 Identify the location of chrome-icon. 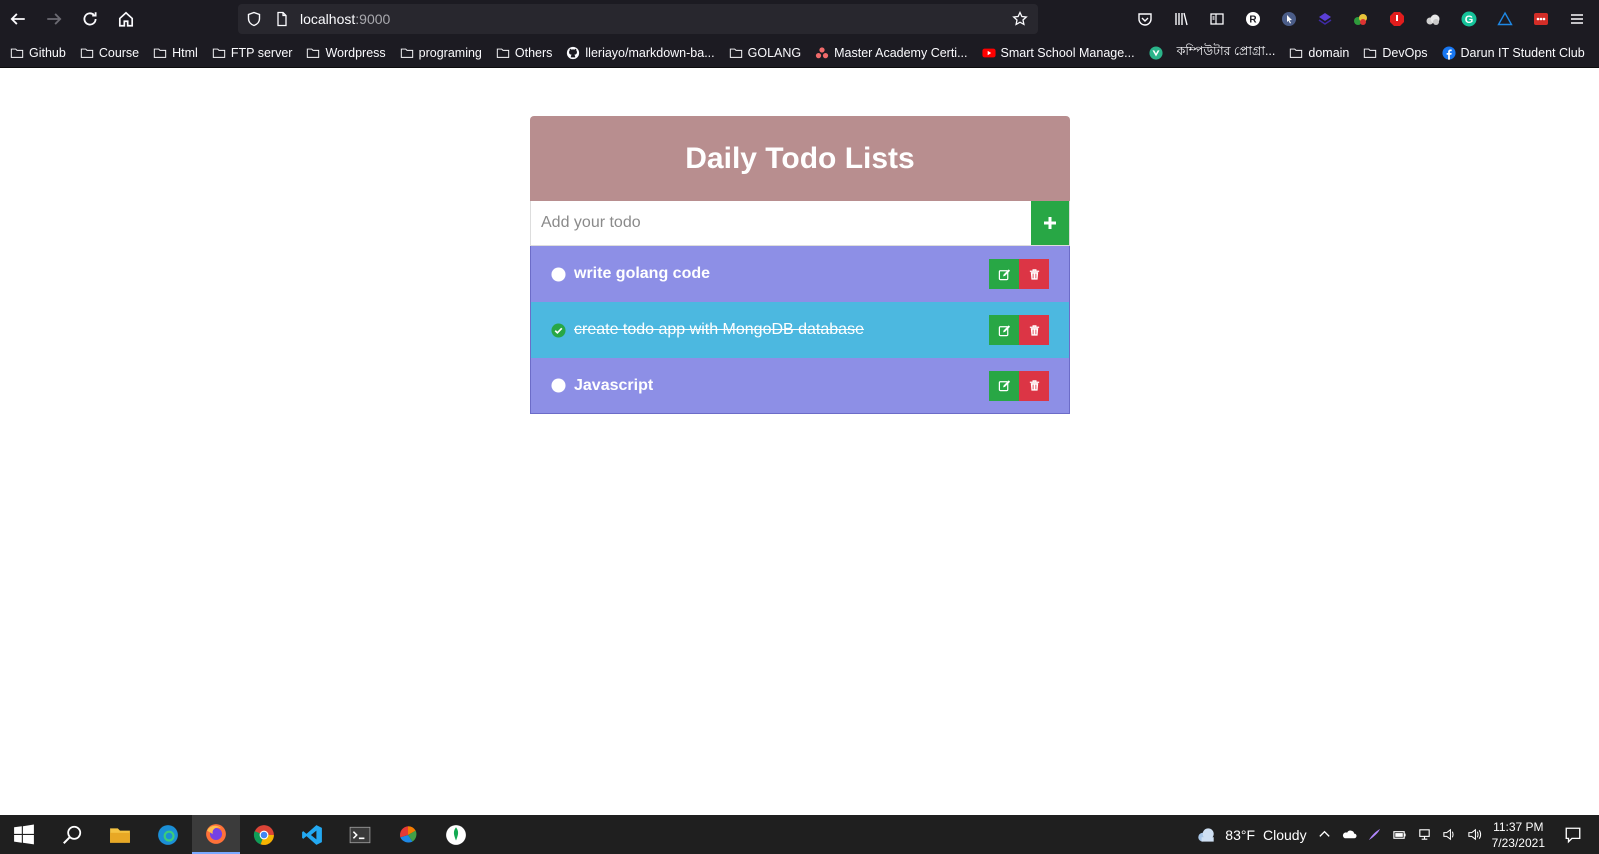
(263, 834).